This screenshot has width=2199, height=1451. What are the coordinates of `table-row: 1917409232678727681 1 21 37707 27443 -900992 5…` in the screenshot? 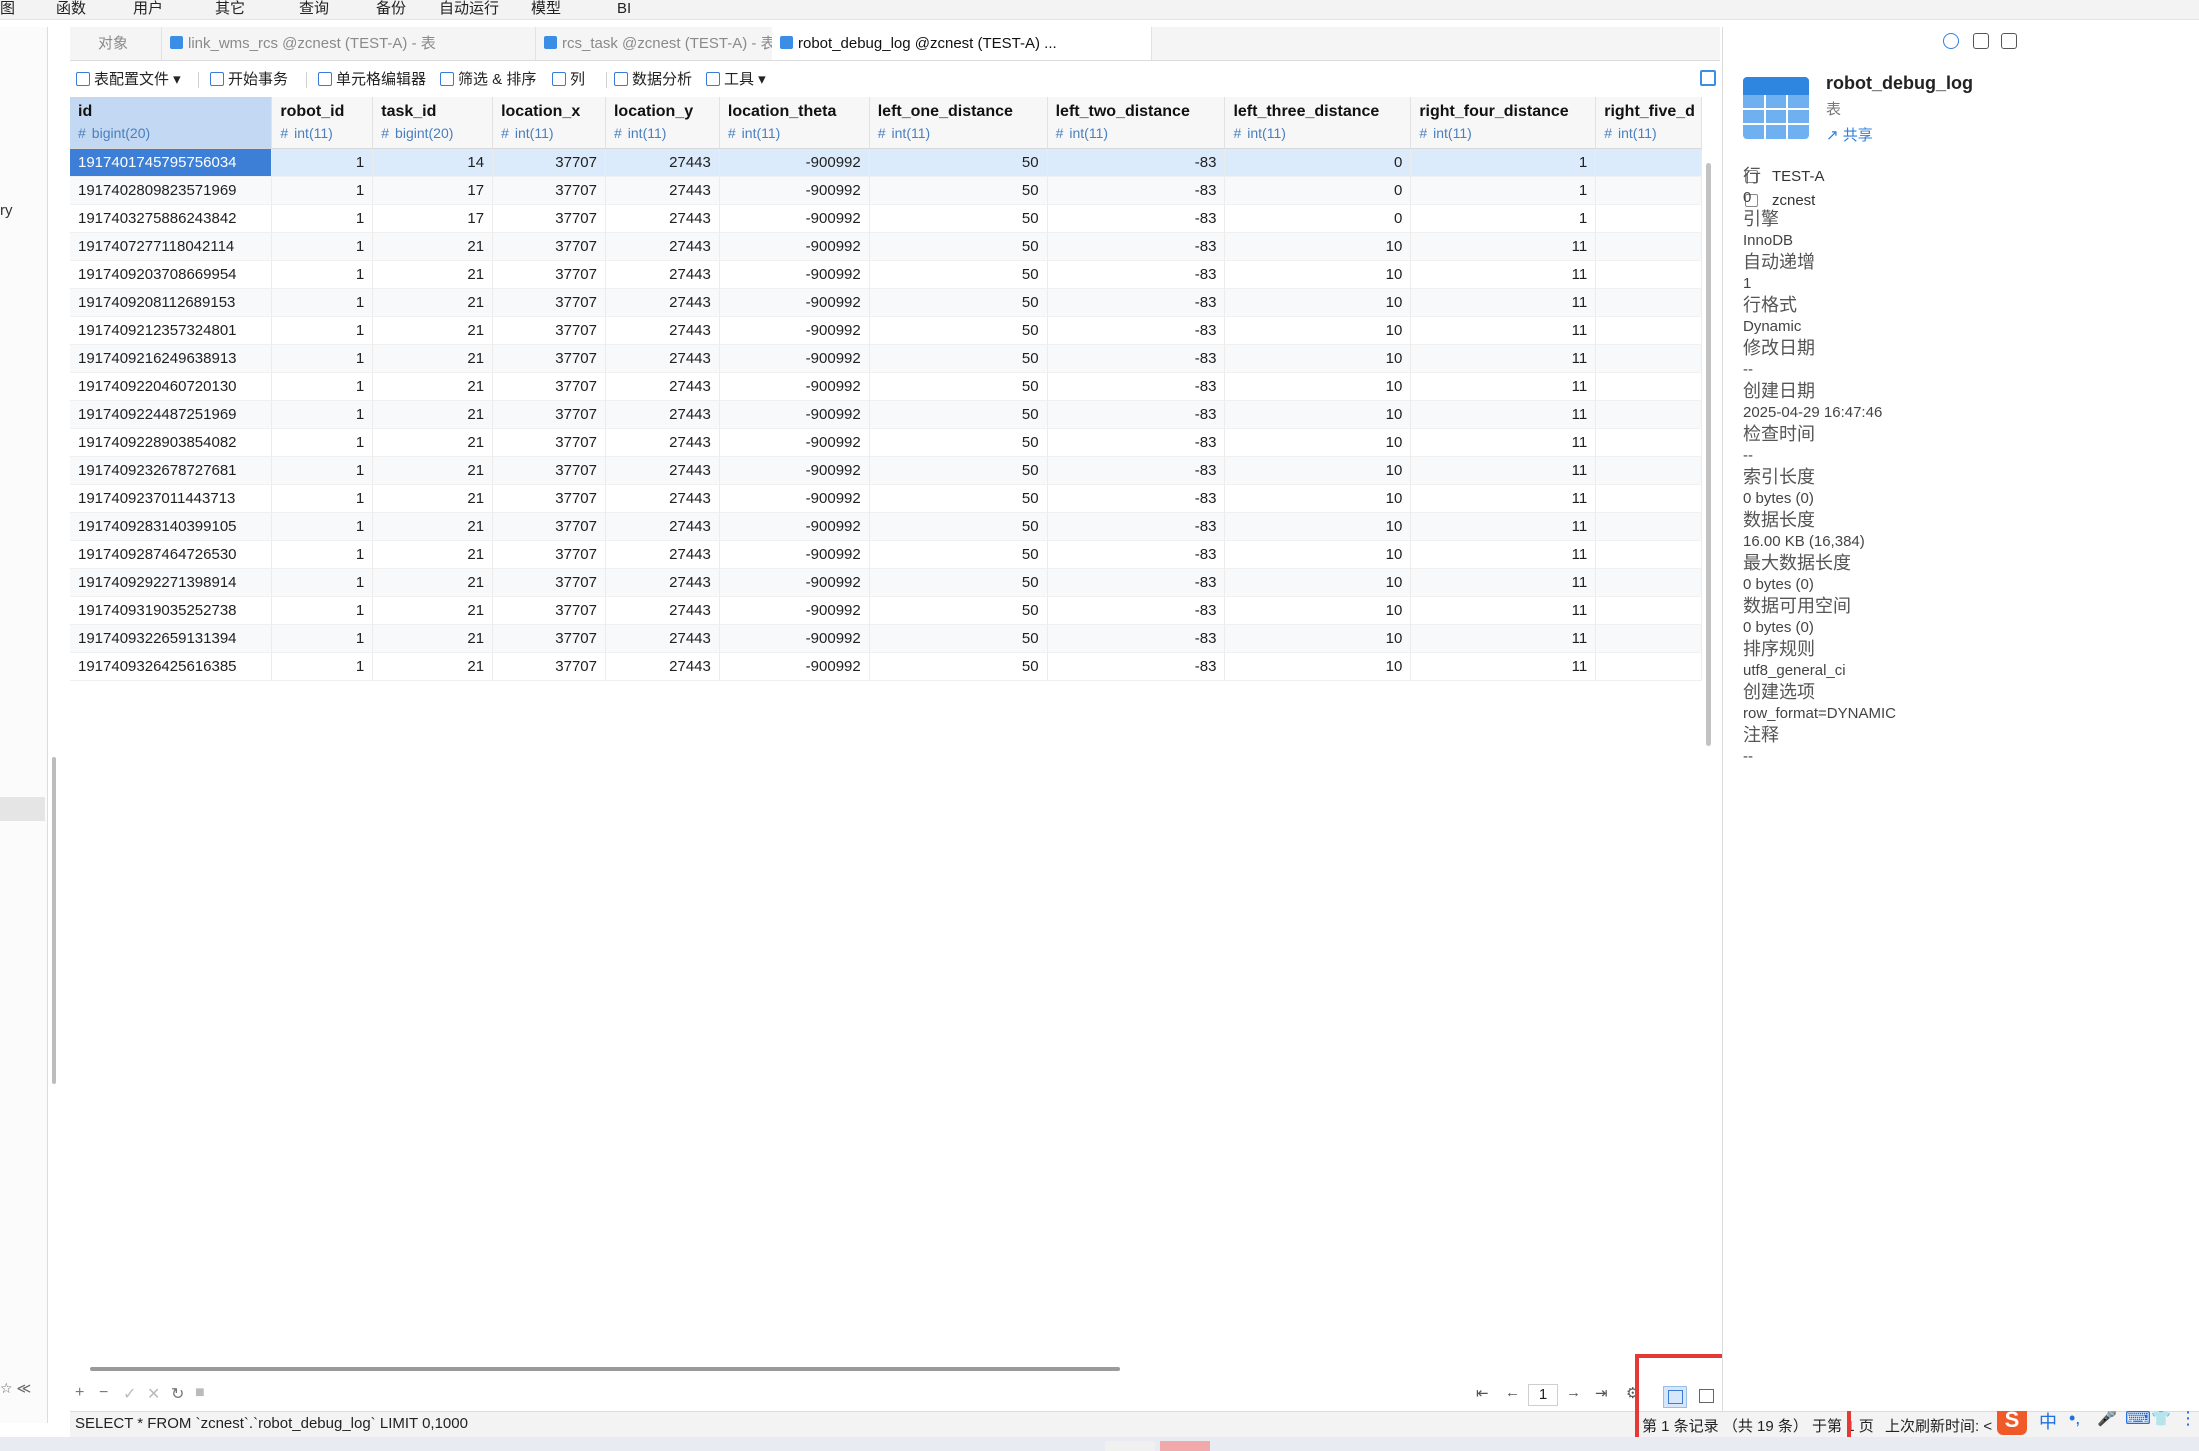 It's located at (886, 470).